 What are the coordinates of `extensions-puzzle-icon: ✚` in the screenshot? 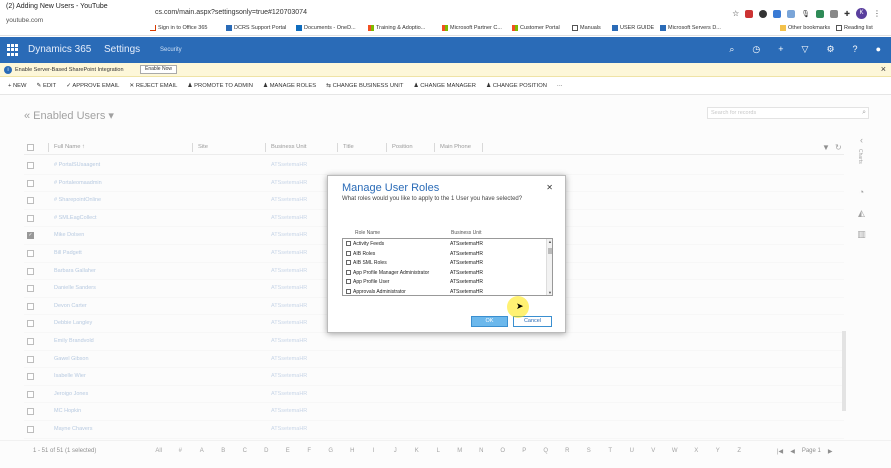 It's located at (847, 14).